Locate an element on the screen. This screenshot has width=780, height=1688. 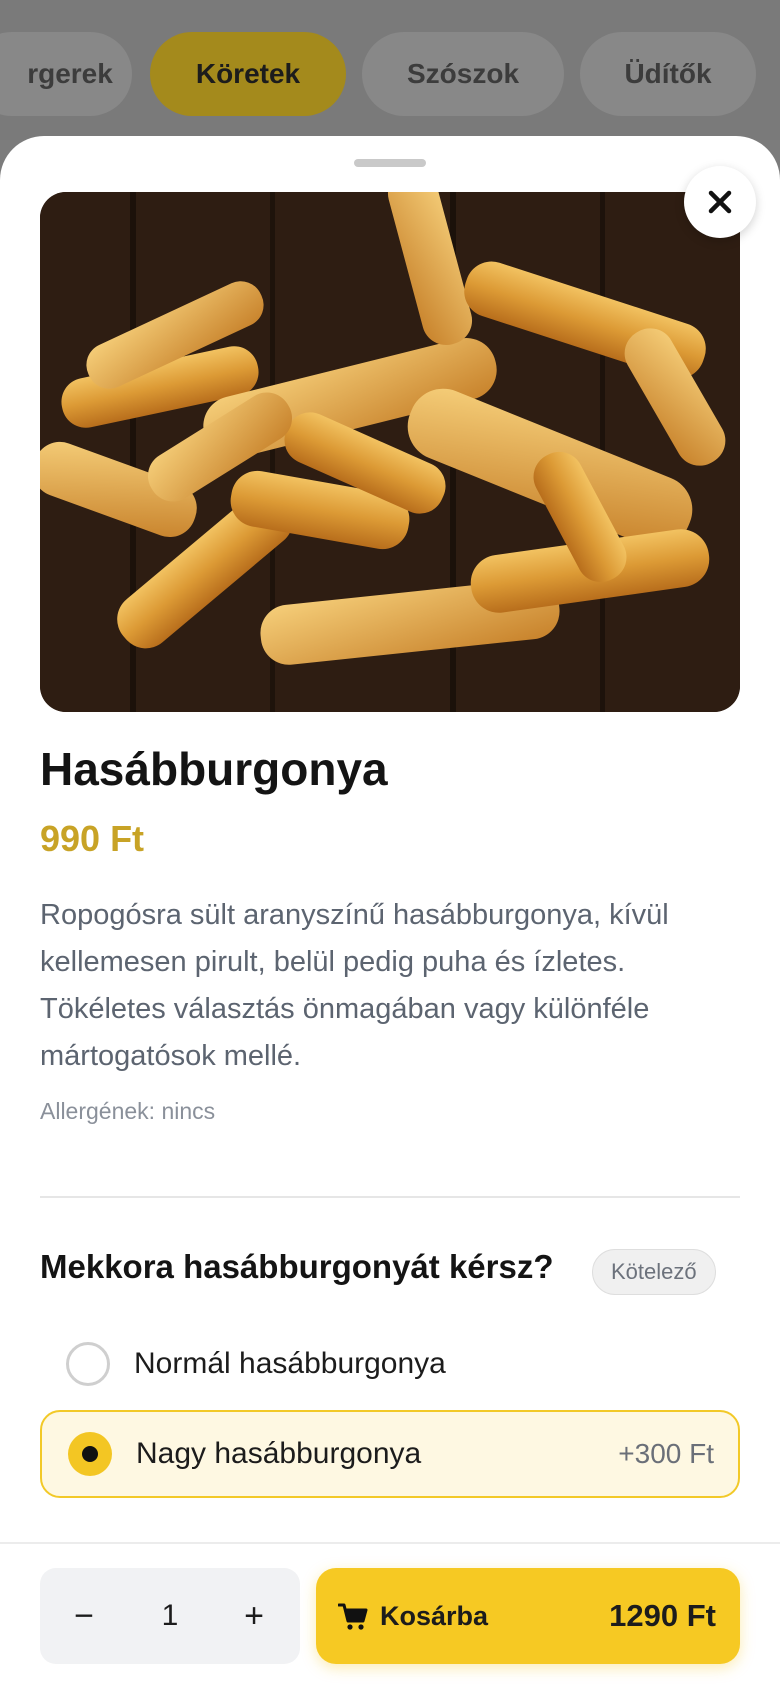
close-icon is located at coordinates (720, 202).